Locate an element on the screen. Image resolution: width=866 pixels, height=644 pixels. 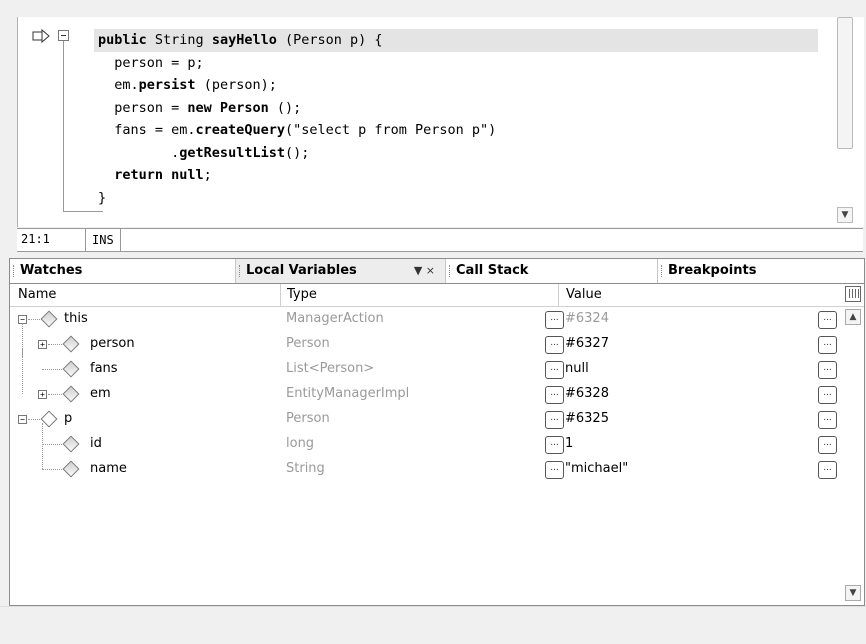
code-method-name: sayHello is located at coordinates (244, 40).